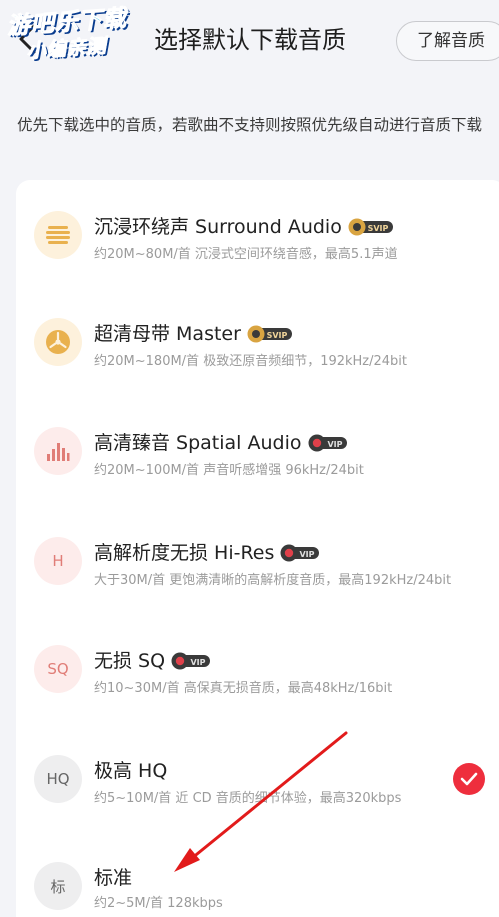  What do you see at coordinates (257, 876) in the screenshot?
I see `option-standard: 标 标准 约2~5M/首 128kbps` at bounding box center [257, 876].